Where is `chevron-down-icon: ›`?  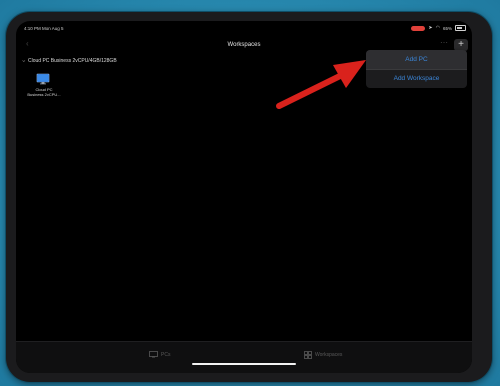 chevron-down-icon: › is located at coordinates (23, 61).